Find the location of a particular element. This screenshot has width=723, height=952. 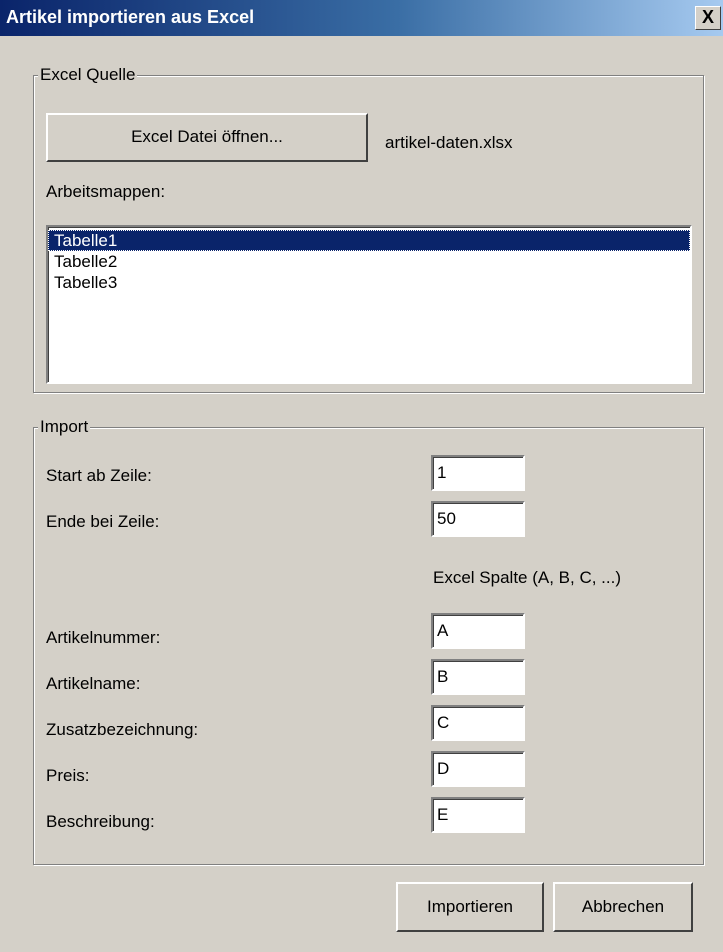

column-input-preis is located at coordinates (478, 769).